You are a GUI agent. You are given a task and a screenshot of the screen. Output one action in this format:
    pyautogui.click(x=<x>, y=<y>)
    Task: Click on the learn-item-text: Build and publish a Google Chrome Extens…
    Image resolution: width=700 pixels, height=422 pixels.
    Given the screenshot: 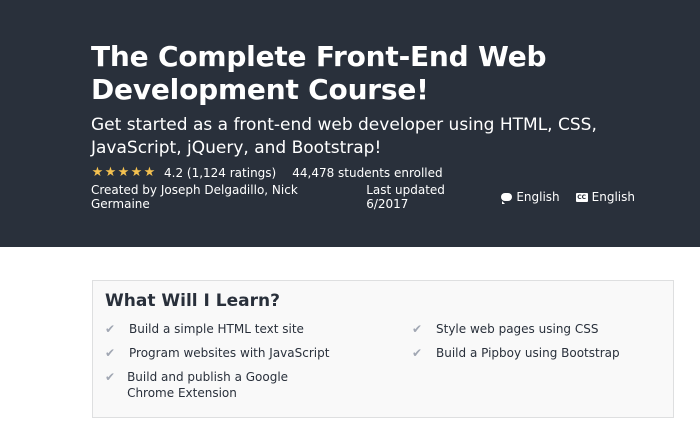 What is the action you would take?
    pyautogui.click(x=208, y=385)
    